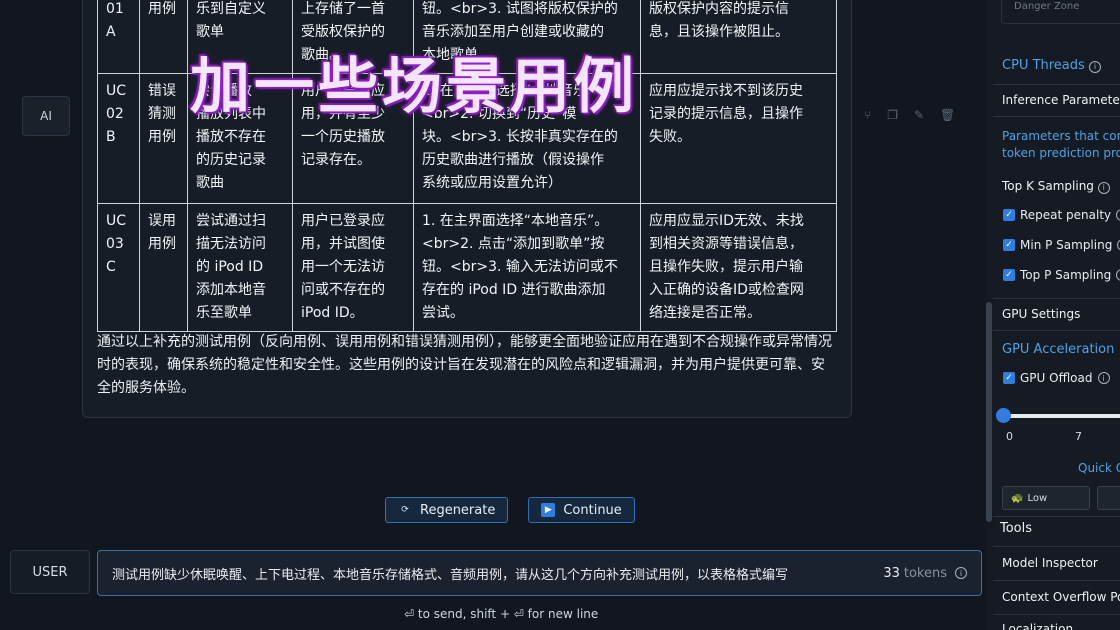 The width and height of the screenshot is (1120, 630). Describe the element at coordinates (163, 138) in the screenshot. I see `case-type: 错误 猜测 用例` at that location.